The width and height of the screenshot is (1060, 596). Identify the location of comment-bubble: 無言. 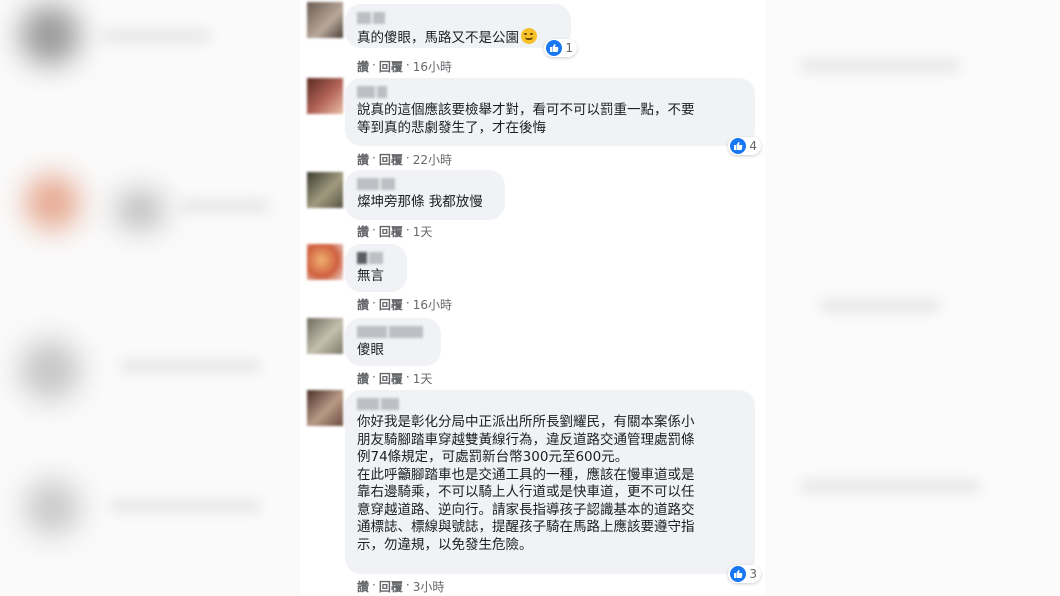
(376, 268).